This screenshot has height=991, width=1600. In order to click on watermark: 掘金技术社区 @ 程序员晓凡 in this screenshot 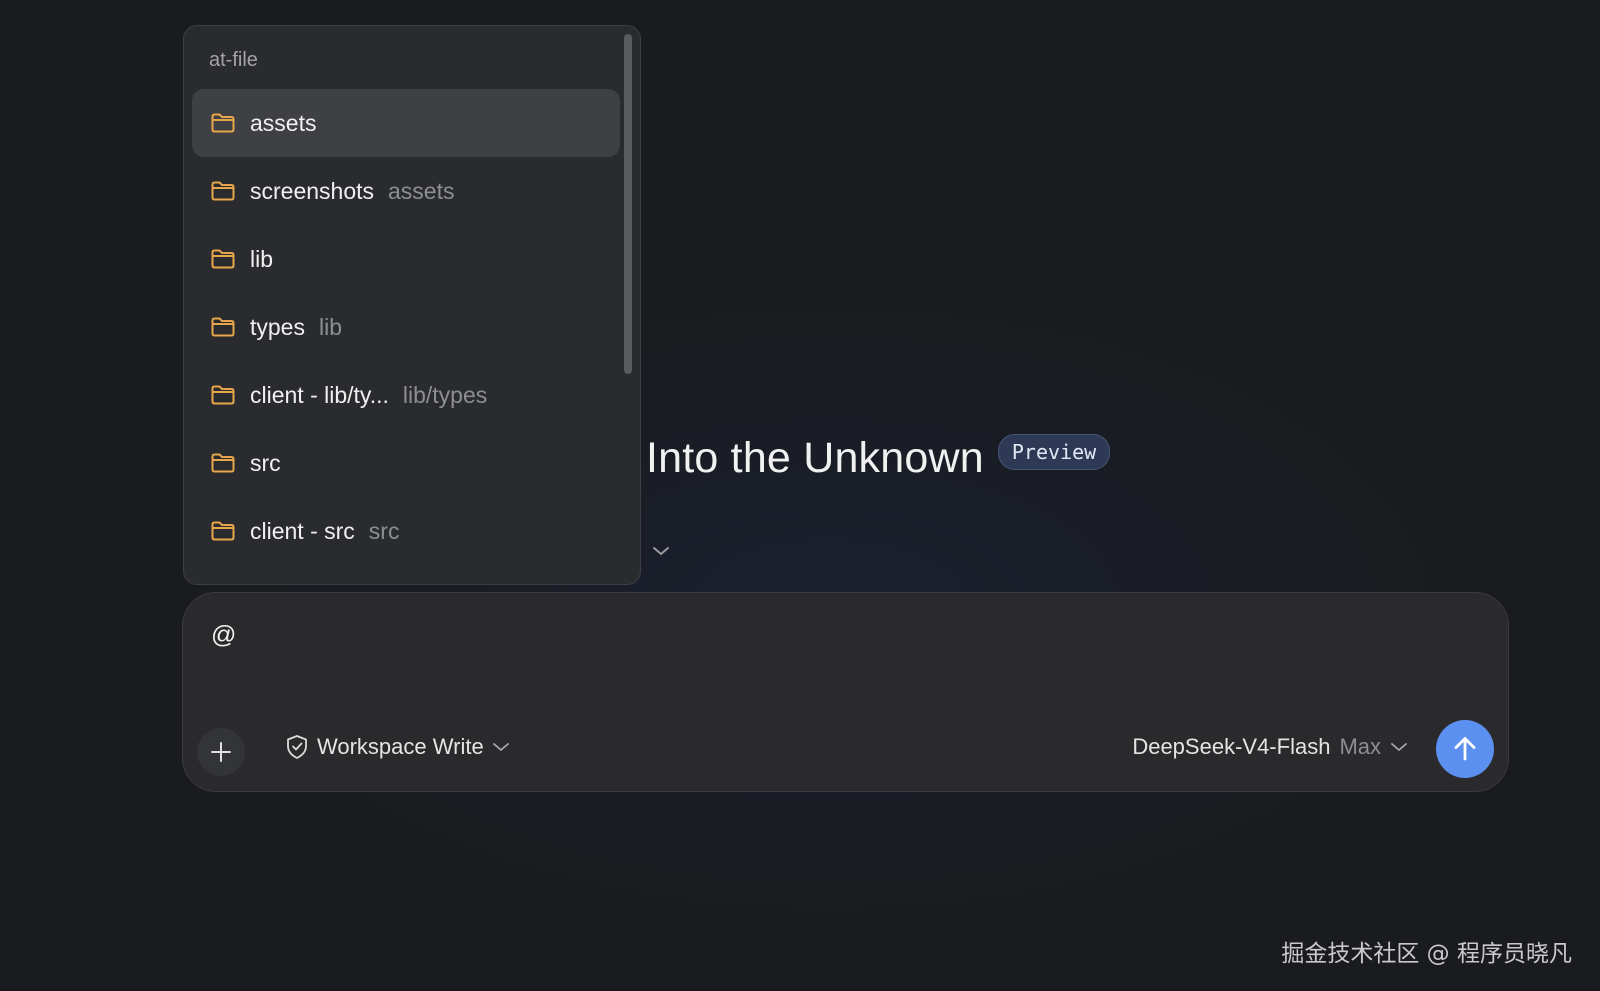, I will do `click(1426, 954)`.